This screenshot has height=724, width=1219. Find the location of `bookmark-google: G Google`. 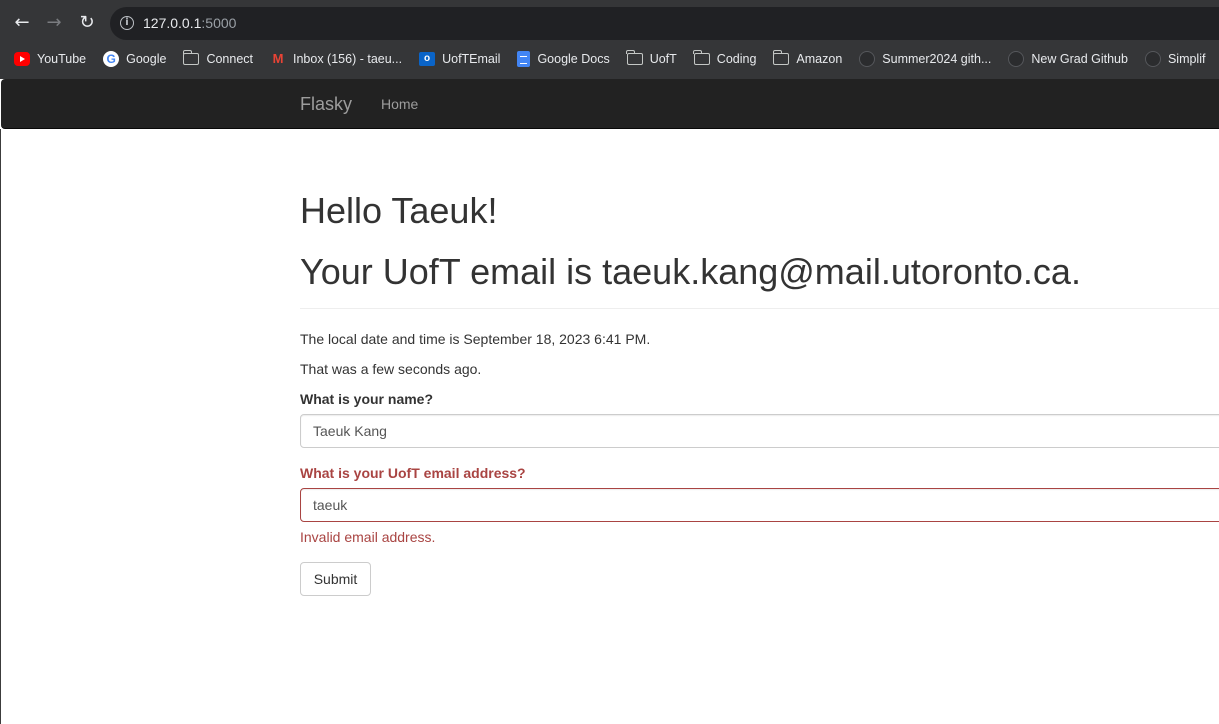

bookmark-google: G Google is located at coordinates (134, 59).